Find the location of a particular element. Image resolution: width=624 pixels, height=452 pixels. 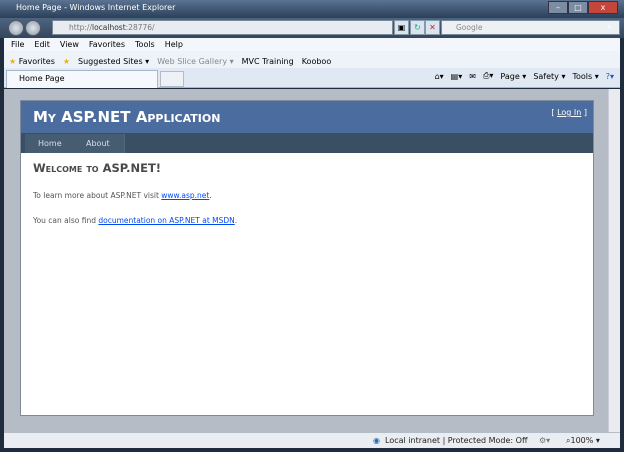

login-link: Log In is located at coordinates (569, 112).